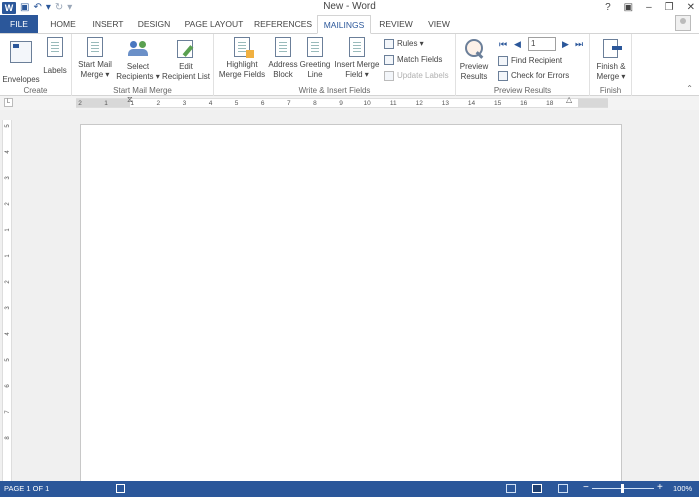 The height and width of the screenshot is (497, 699). What do you see at coordinates (622, 488) in the screenshot?
I see `zoom-slider-thumb` at bounding box center [622, 488].